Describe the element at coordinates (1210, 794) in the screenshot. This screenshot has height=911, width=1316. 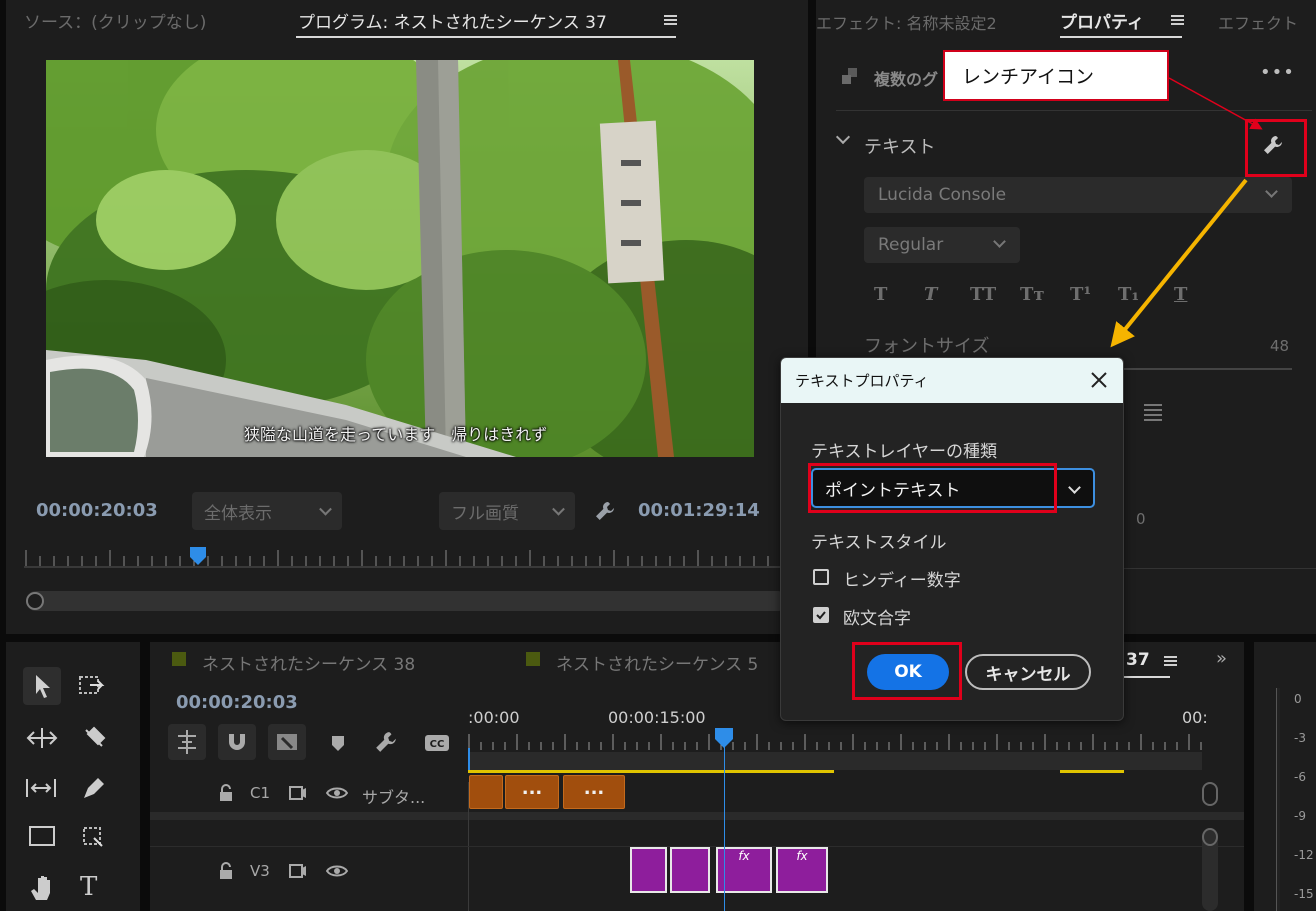
I see `vertical-scroll-handle` at that location.